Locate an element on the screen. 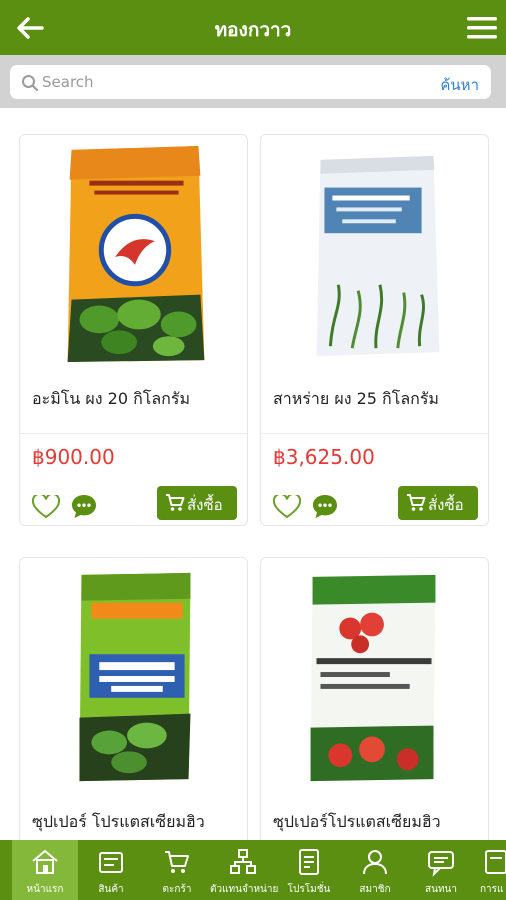 Image resolution: width=506 pixels, height=900 pixels. product-image-amino-powder is located at coordinates (133, 255).